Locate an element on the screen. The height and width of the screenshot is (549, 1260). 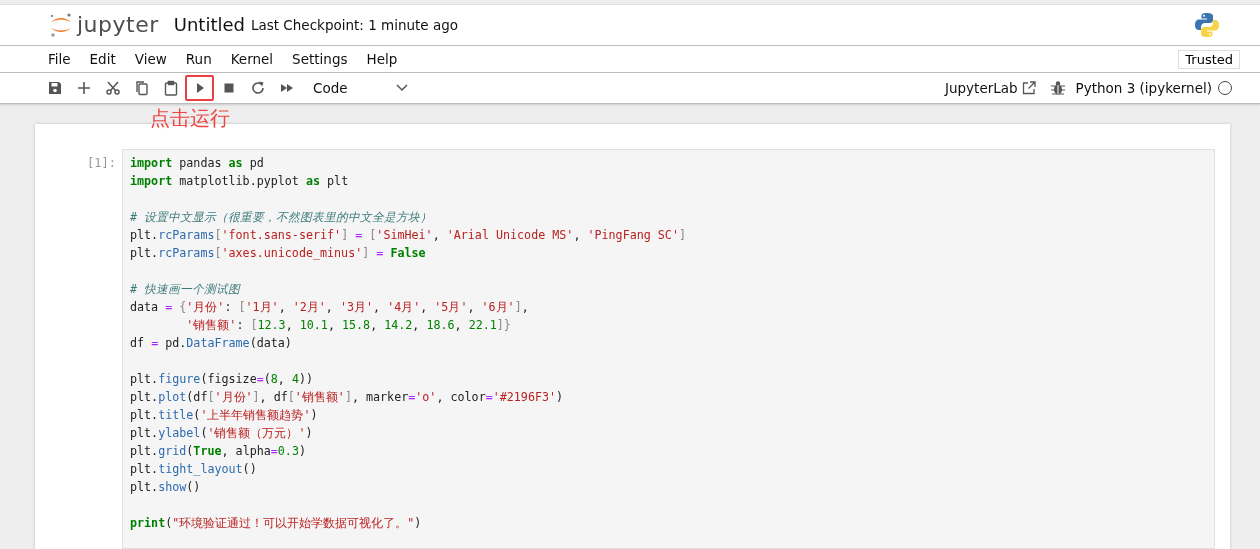
cell-type-dropdown: Code is located at coordinates (360, 87).